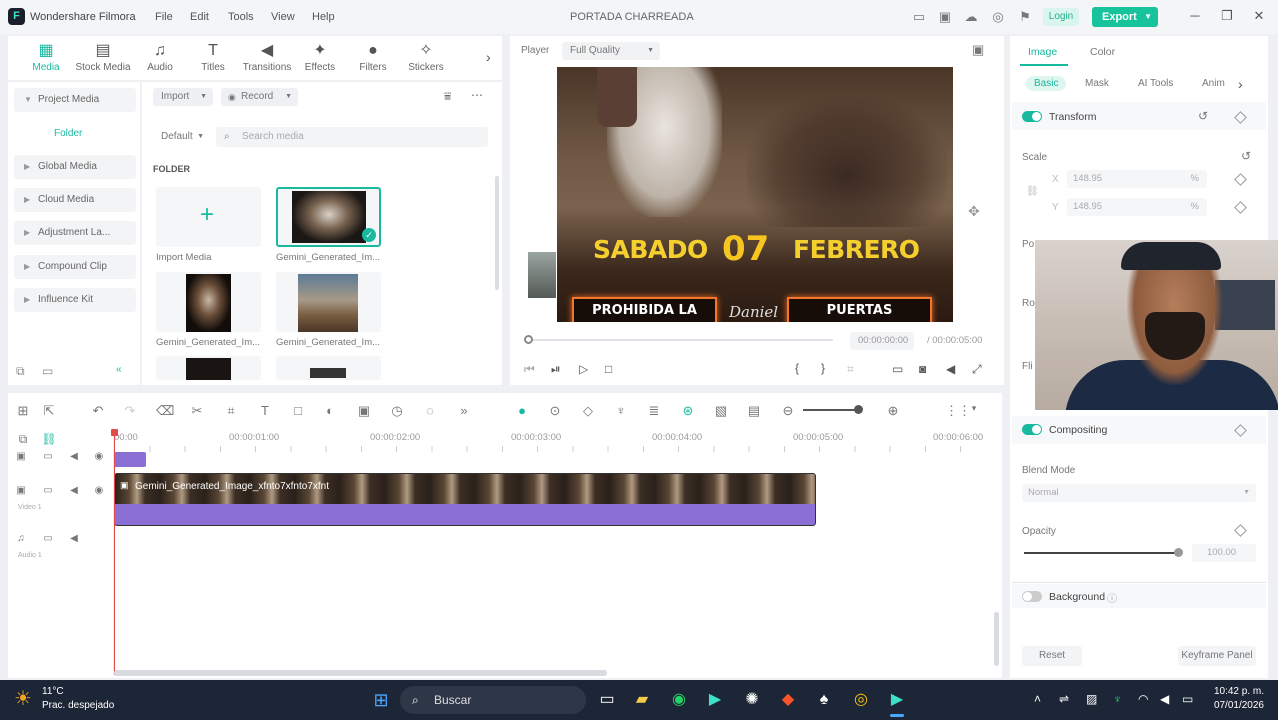  What do you see at coordinates (241, 17) in the screenshot?
I see `menu-tools: Tools` at bounding box center [241, 17].